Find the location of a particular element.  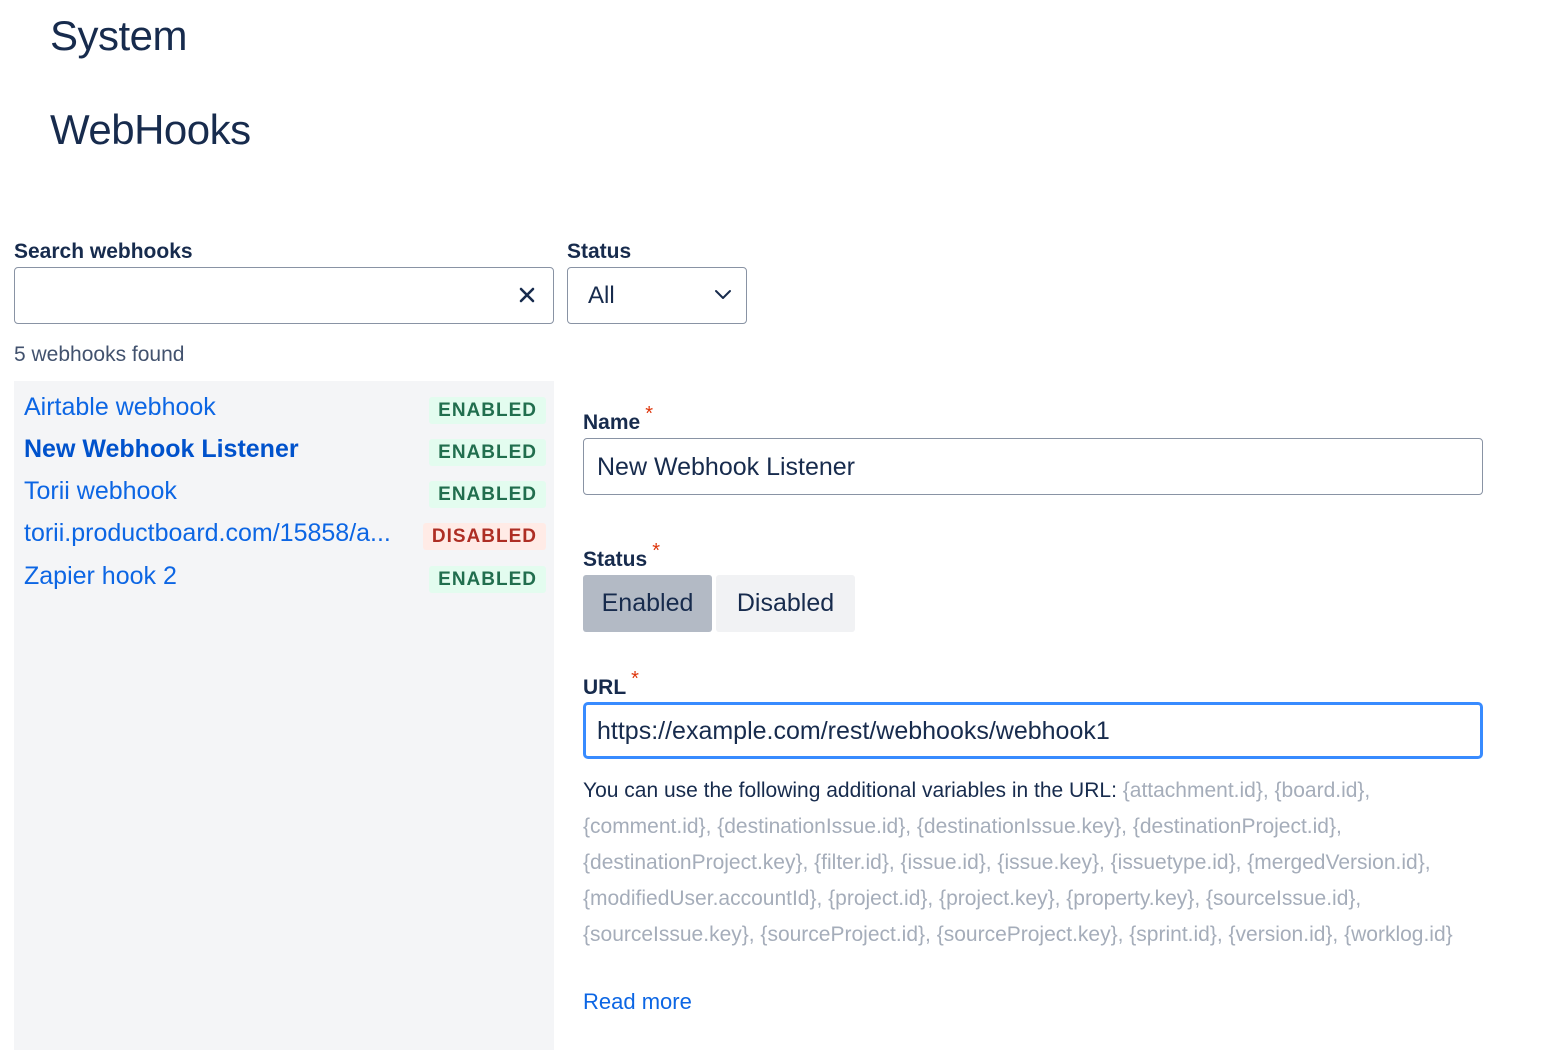

search-label: Search webhooks is located at coordinates (103, 251).